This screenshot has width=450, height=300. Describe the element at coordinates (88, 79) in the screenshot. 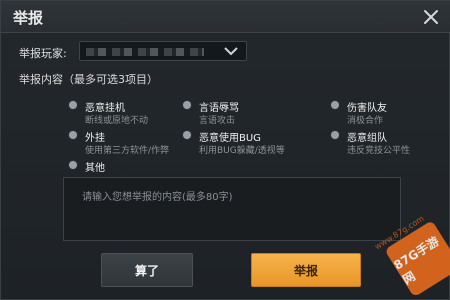

I see `report-content-label: 举报内容（最多可选3项目）` at that location.